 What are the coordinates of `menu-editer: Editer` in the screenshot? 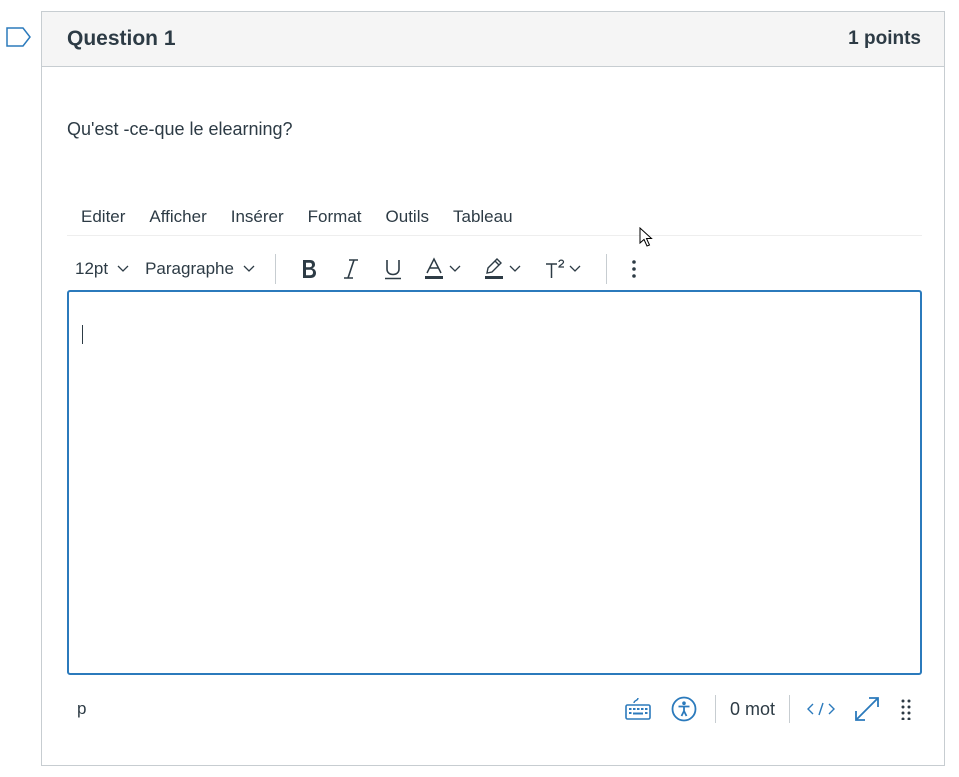 It's located at (101, 217).